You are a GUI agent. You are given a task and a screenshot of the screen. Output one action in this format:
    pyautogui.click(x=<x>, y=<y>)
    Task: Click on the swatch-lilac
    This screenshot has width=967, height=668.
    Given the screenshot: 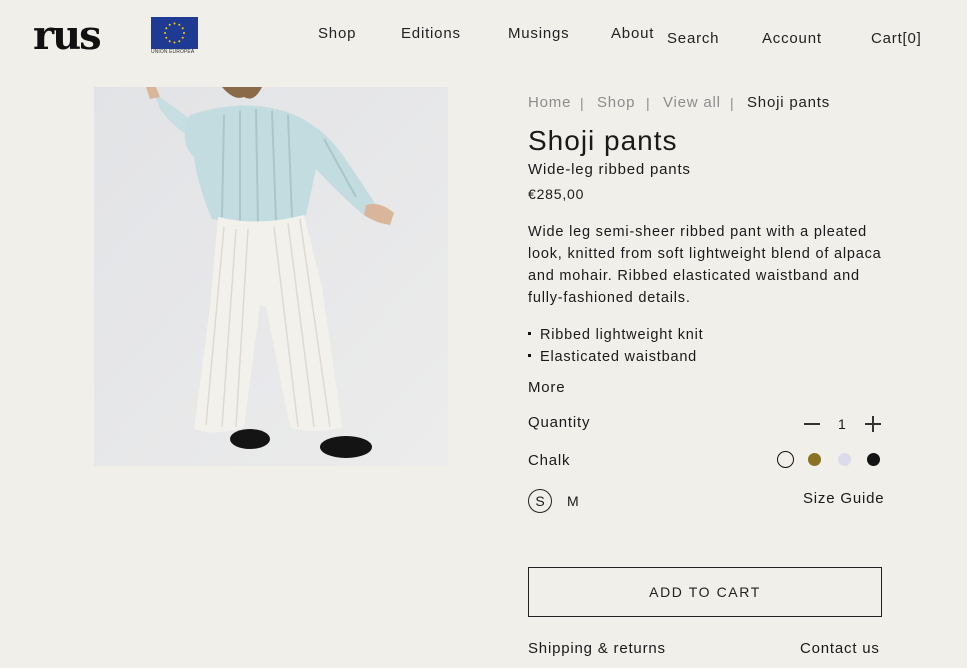 What is the action you would take?
    pyautogui.click(x=844, y=459)
    